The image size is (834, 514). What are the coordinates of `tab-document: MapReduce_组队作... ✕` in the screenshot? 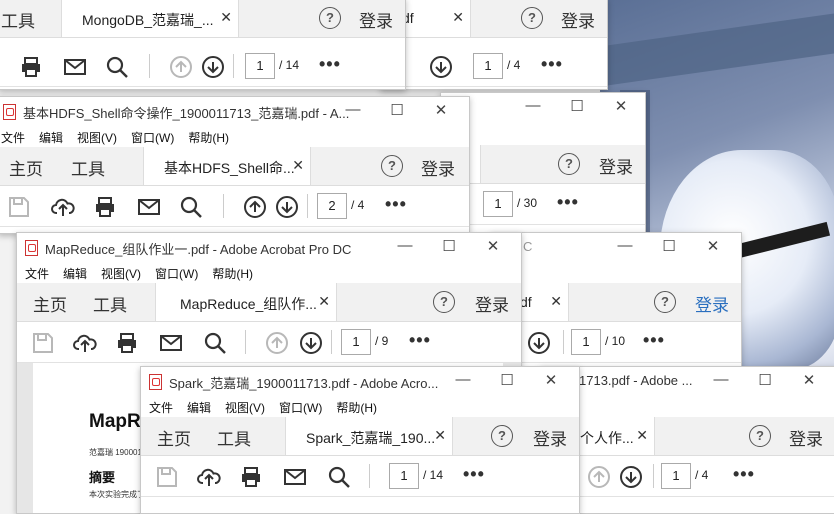 It's located at (246, 302).